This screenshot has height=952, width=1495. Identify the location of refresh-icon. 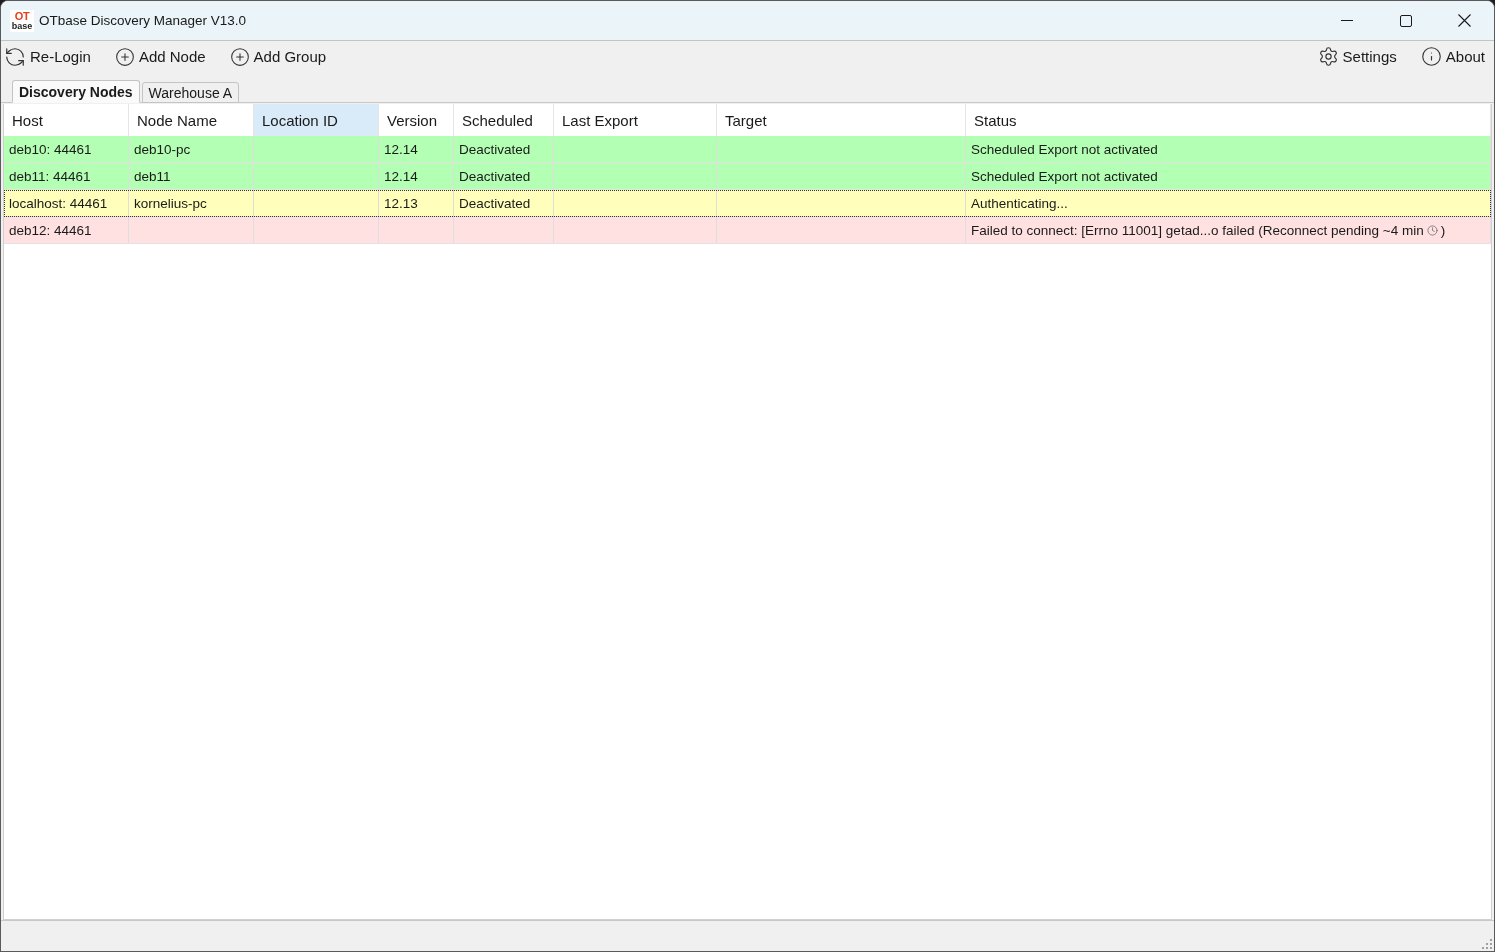
(15, 56).